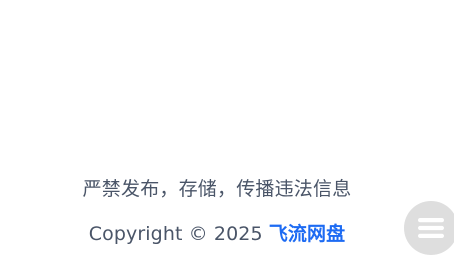 Image resolution: width=454 pixels, height=267 pixels. I want to click on legal-notice: 严禁发布，存储，传播违法信息, so click(217, 189).